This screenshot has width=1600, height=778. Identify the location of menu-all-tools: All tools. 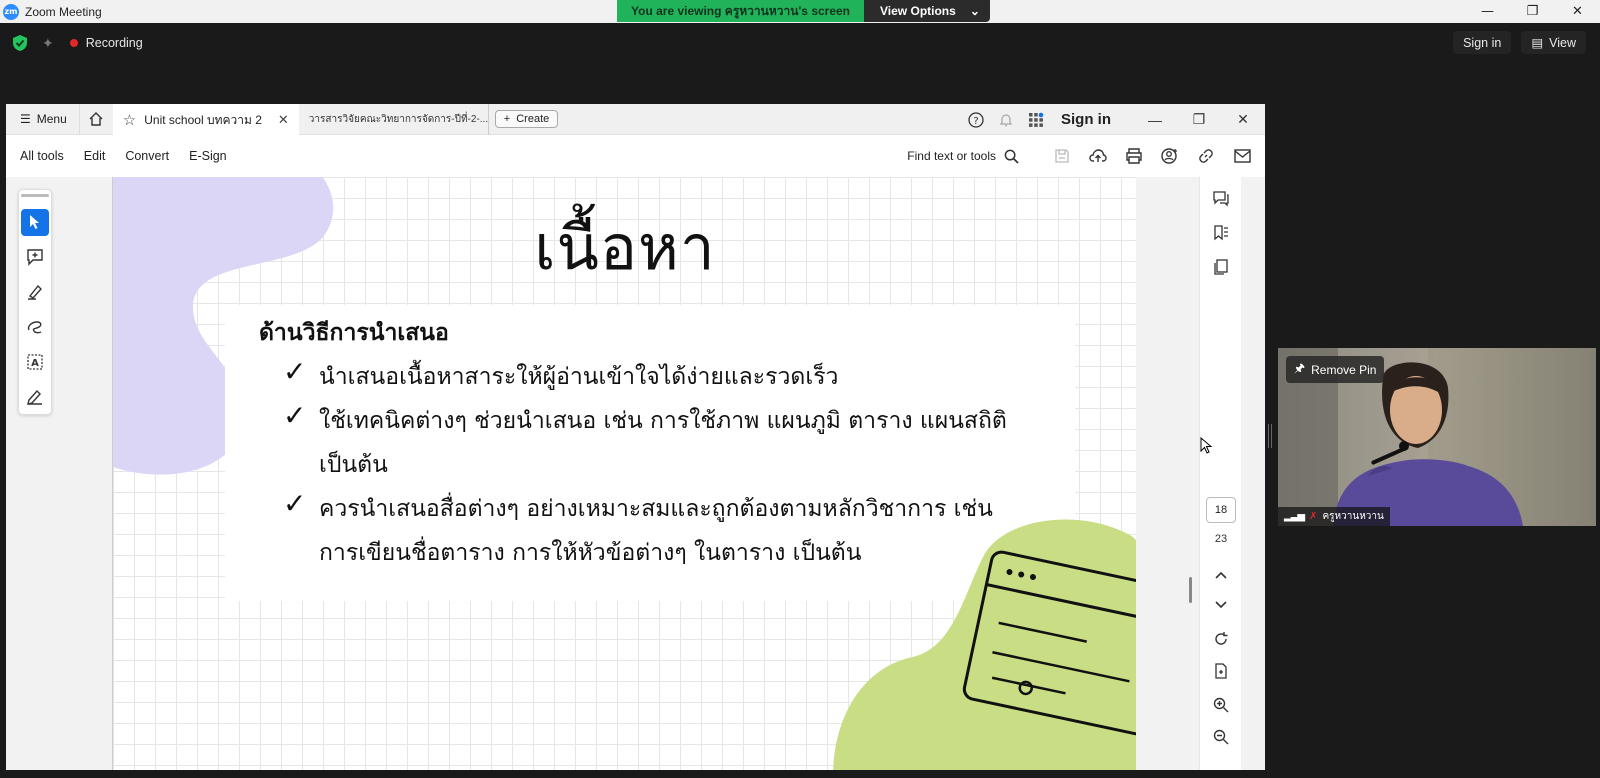
(42, 156).